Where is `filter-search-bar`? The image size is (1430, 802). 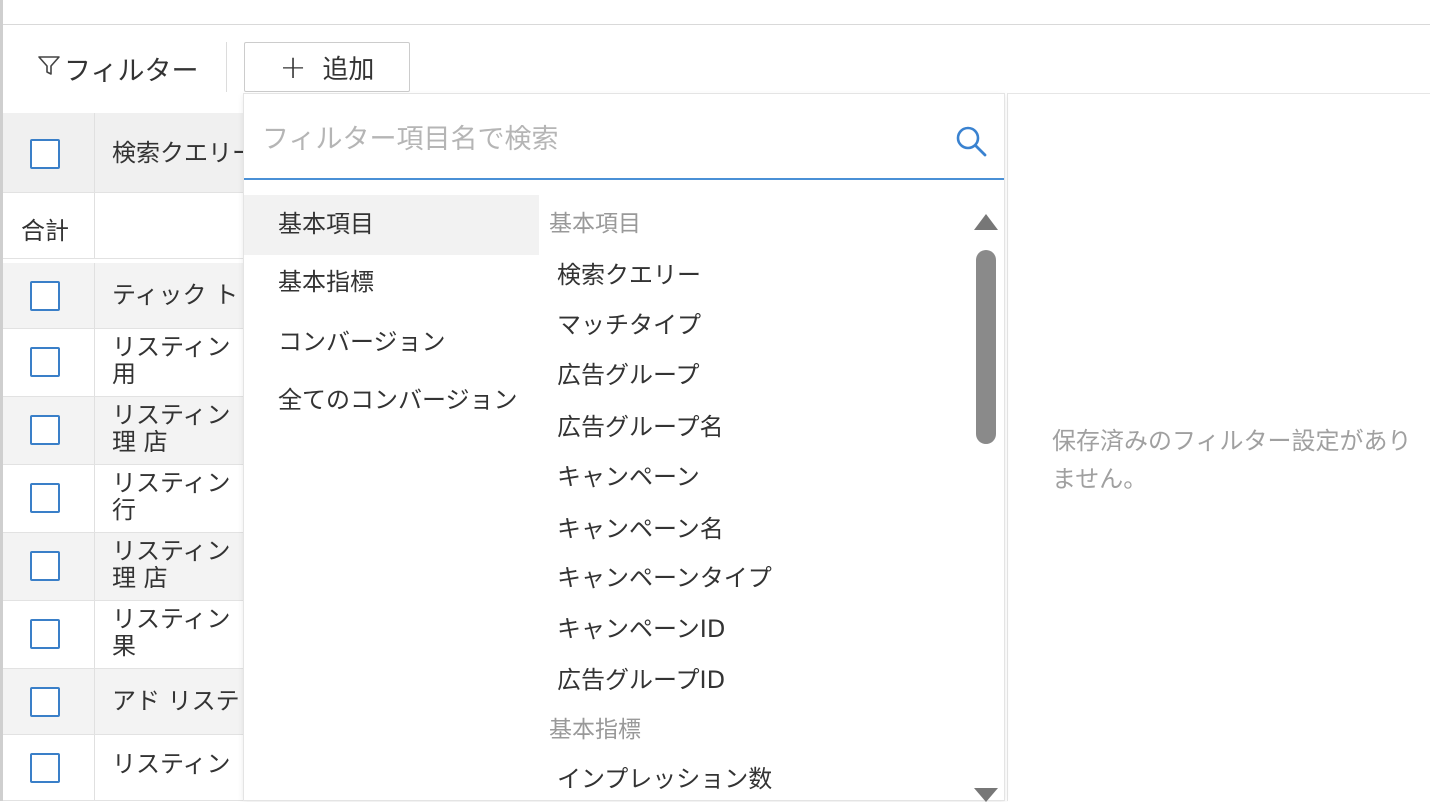
filter-search-bar is located at coordinates (624, 137).